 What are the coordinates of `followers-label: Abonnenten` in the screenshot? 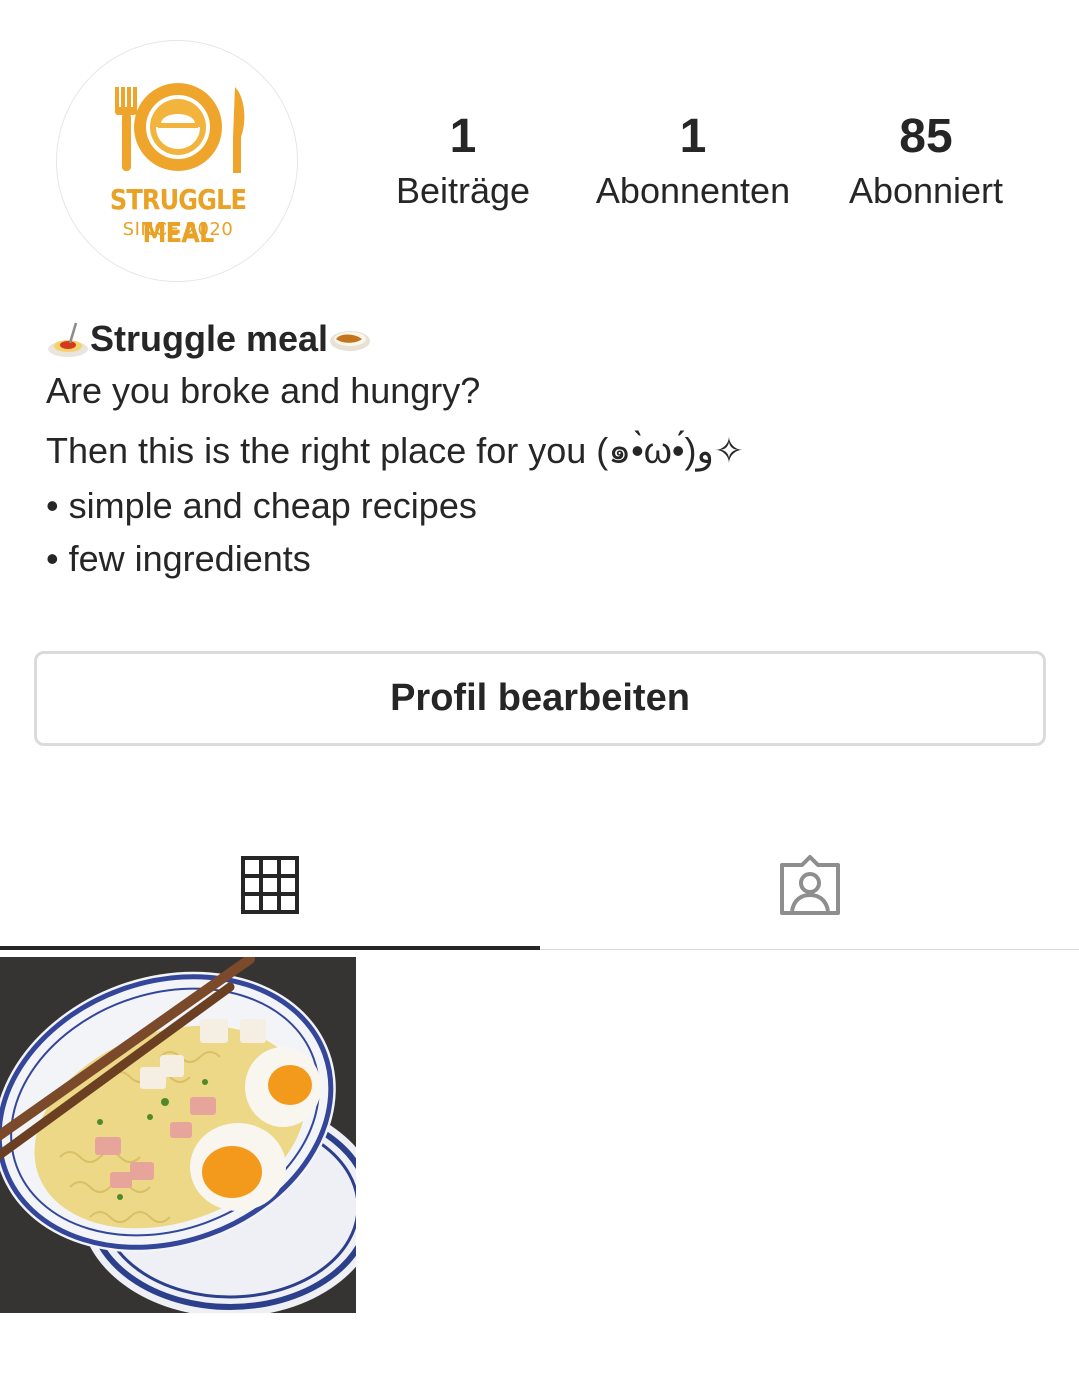 It's located at (693, 190).